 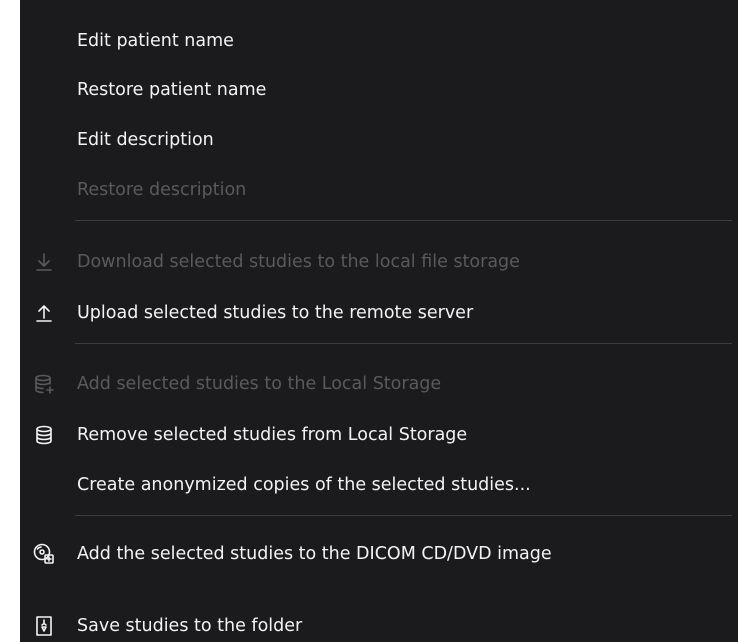 I want to click on menu-item-edit-patient-name: Edit patient name, so click(x=379, y=41).